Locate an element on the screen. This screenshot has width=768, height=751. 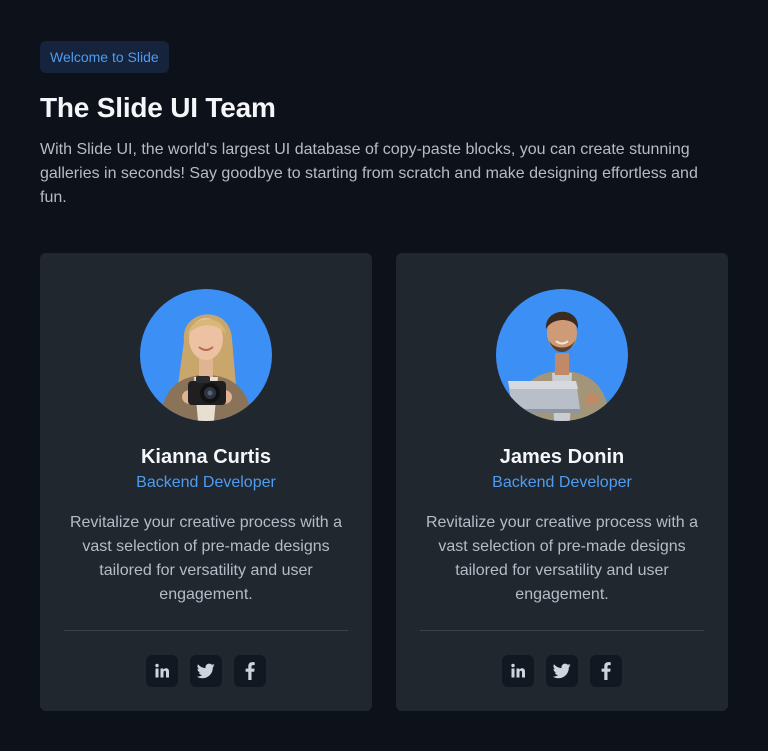
member-name: James Donin is located at coordinates (562, 457).